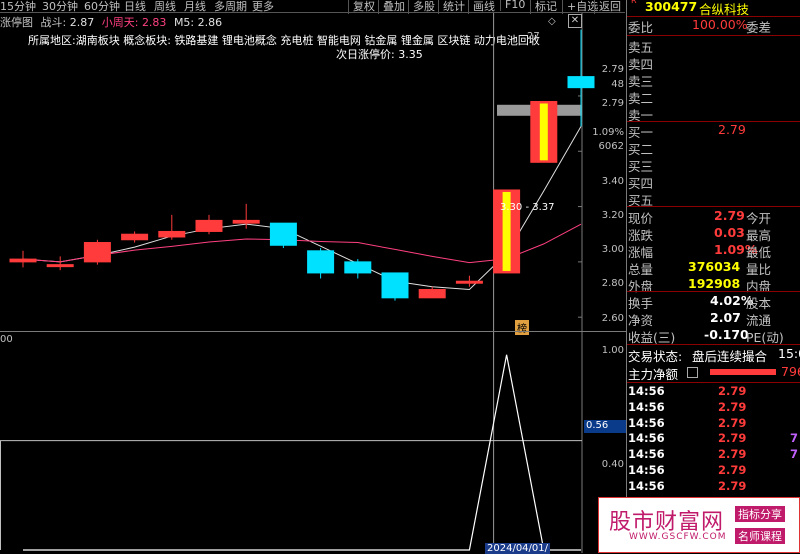  I want to click on weibi-label: 委比, so click(641, 27).